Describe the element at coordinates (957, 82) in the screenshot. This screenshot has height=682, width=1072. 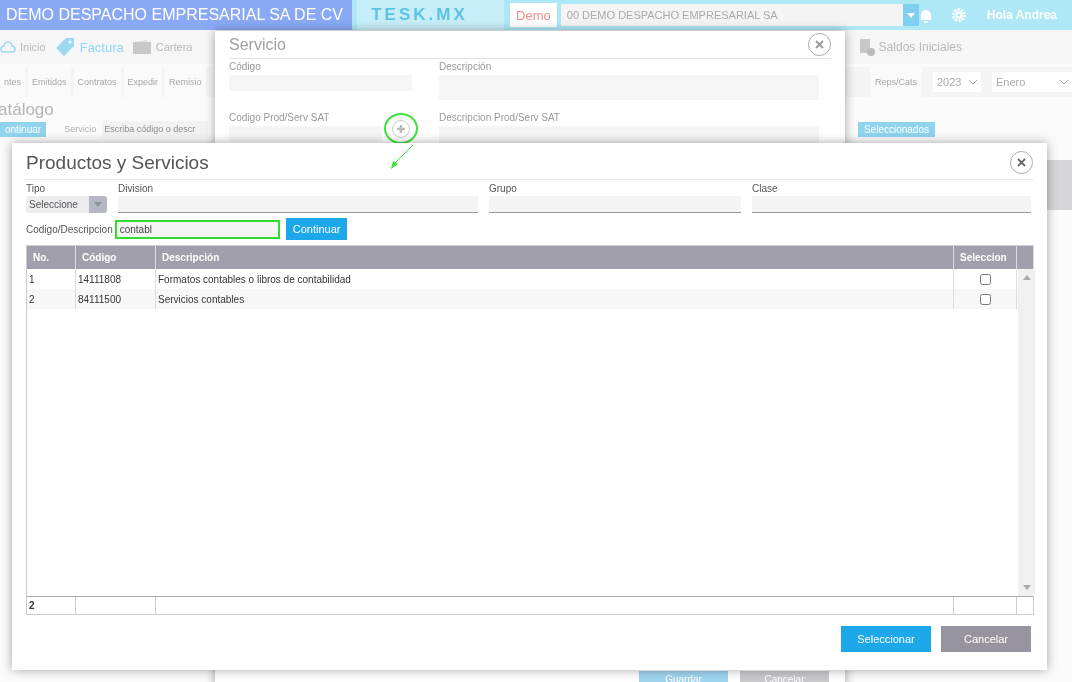
I see `year-select: 2023` at that location.